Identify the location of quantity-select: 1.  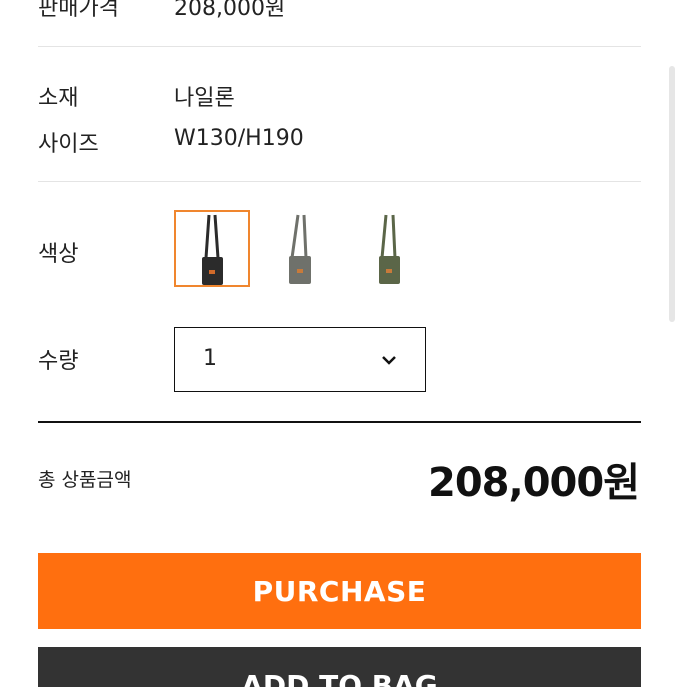
(300, 359).